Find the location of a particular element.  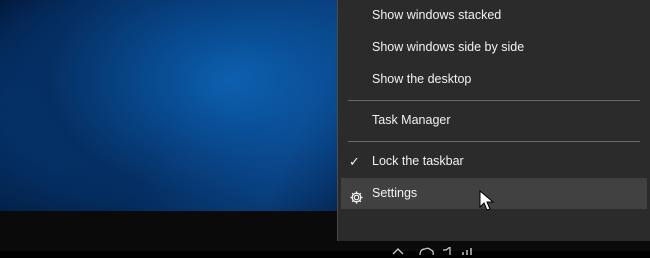

menu-item-label: Show the desktop is located at coordinates (422, 79).